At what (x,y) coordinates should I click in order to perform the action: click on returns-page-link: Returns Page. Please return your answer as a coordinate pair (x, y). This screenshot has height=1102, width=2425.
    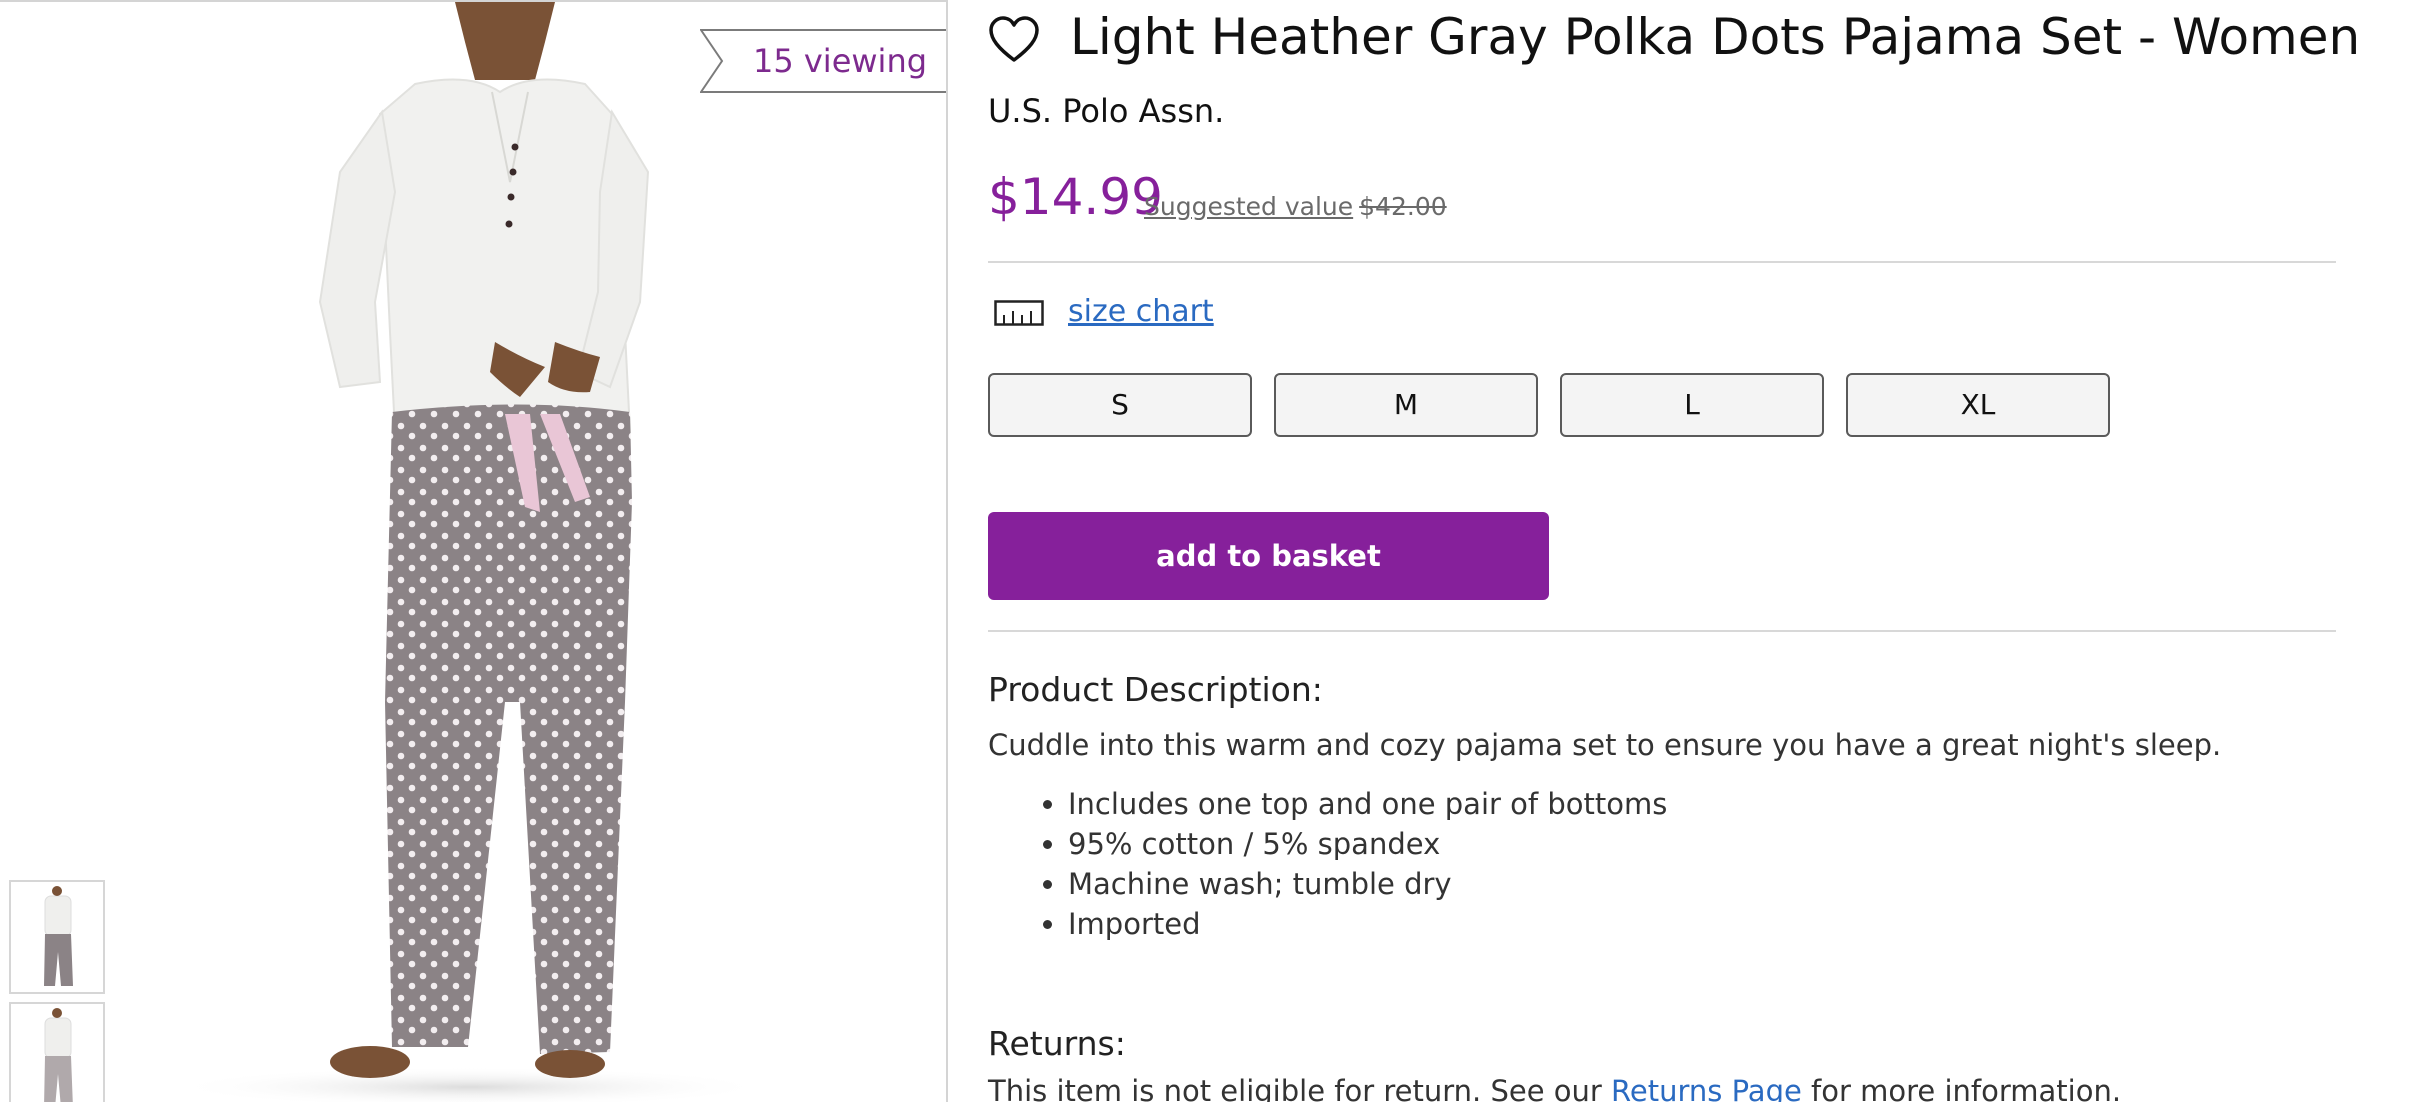
    Looking at the image, I should click on (1706, 1088).